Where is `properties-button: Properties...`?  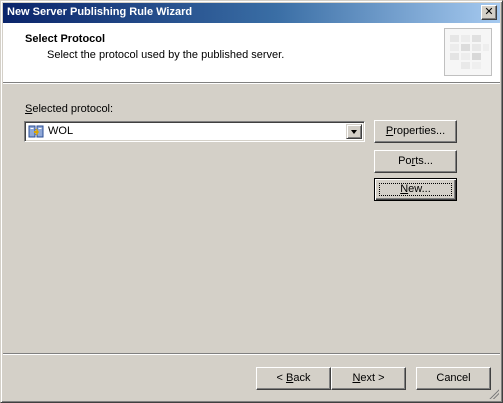 properties-button: Properties... is located at coordinates (415, 131).